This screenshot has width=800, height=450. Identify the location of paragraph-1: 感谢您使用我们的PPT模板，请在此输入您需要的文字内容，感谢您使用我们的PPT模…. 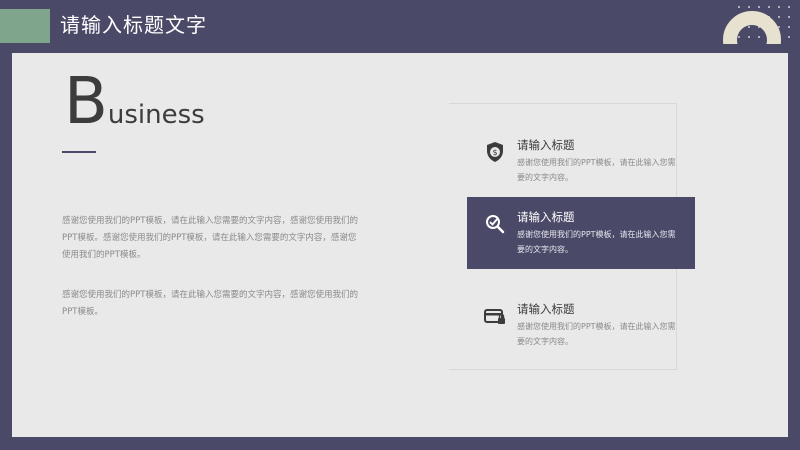
(210, 238).